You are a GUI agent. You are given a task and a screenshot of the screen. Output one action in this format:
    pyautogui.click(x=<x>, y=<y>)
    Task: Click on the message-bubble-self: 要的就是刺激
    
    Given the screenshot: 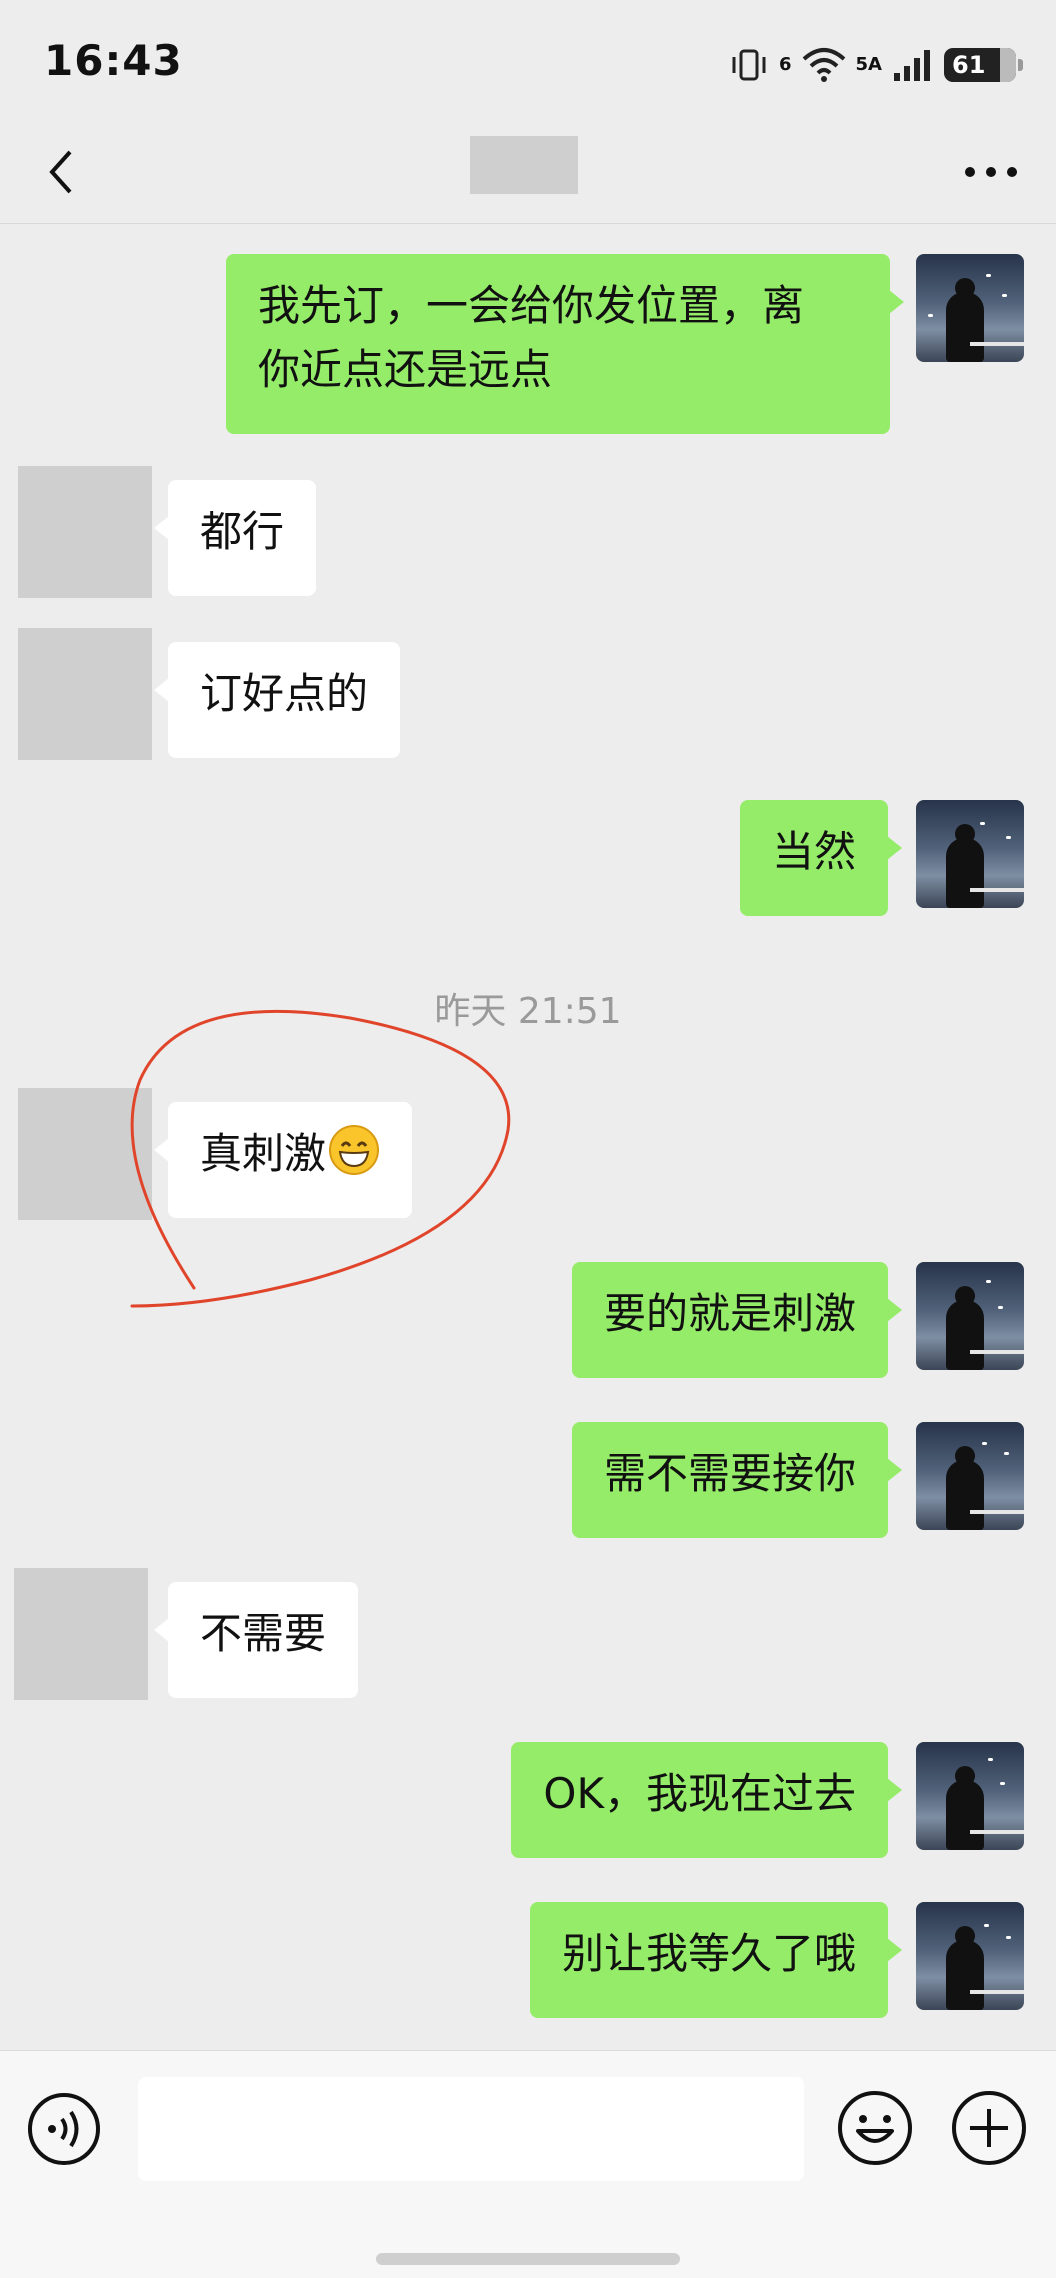 What is the action you would take?
    pyautogui.click(x=737, y=1320)
    